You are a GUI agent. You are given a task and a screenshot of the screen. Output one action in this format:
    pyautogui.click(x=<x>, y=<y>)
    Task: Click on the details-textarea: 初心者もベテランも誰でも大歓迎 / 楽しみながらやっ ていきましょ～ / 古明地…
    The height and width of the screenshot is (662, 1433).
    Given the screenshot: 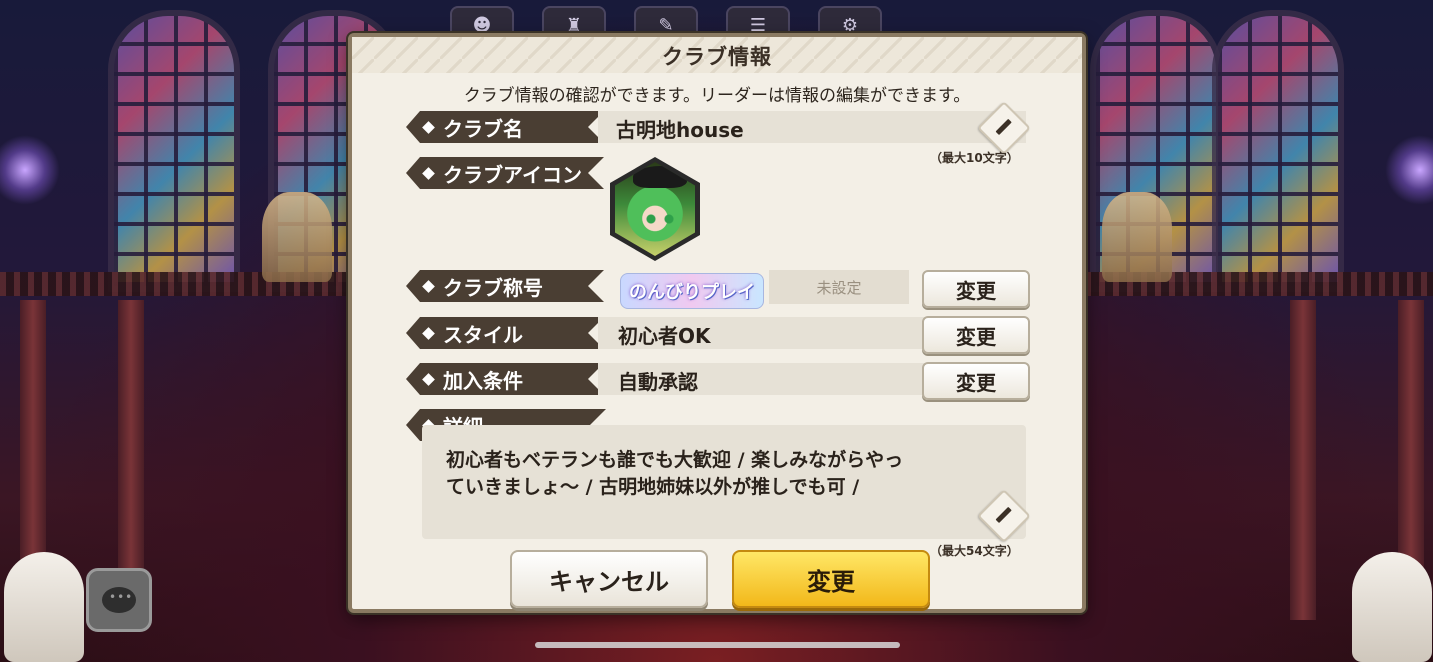 What is the action you would take?
    pyautogui.click(x=724, y=482)
    